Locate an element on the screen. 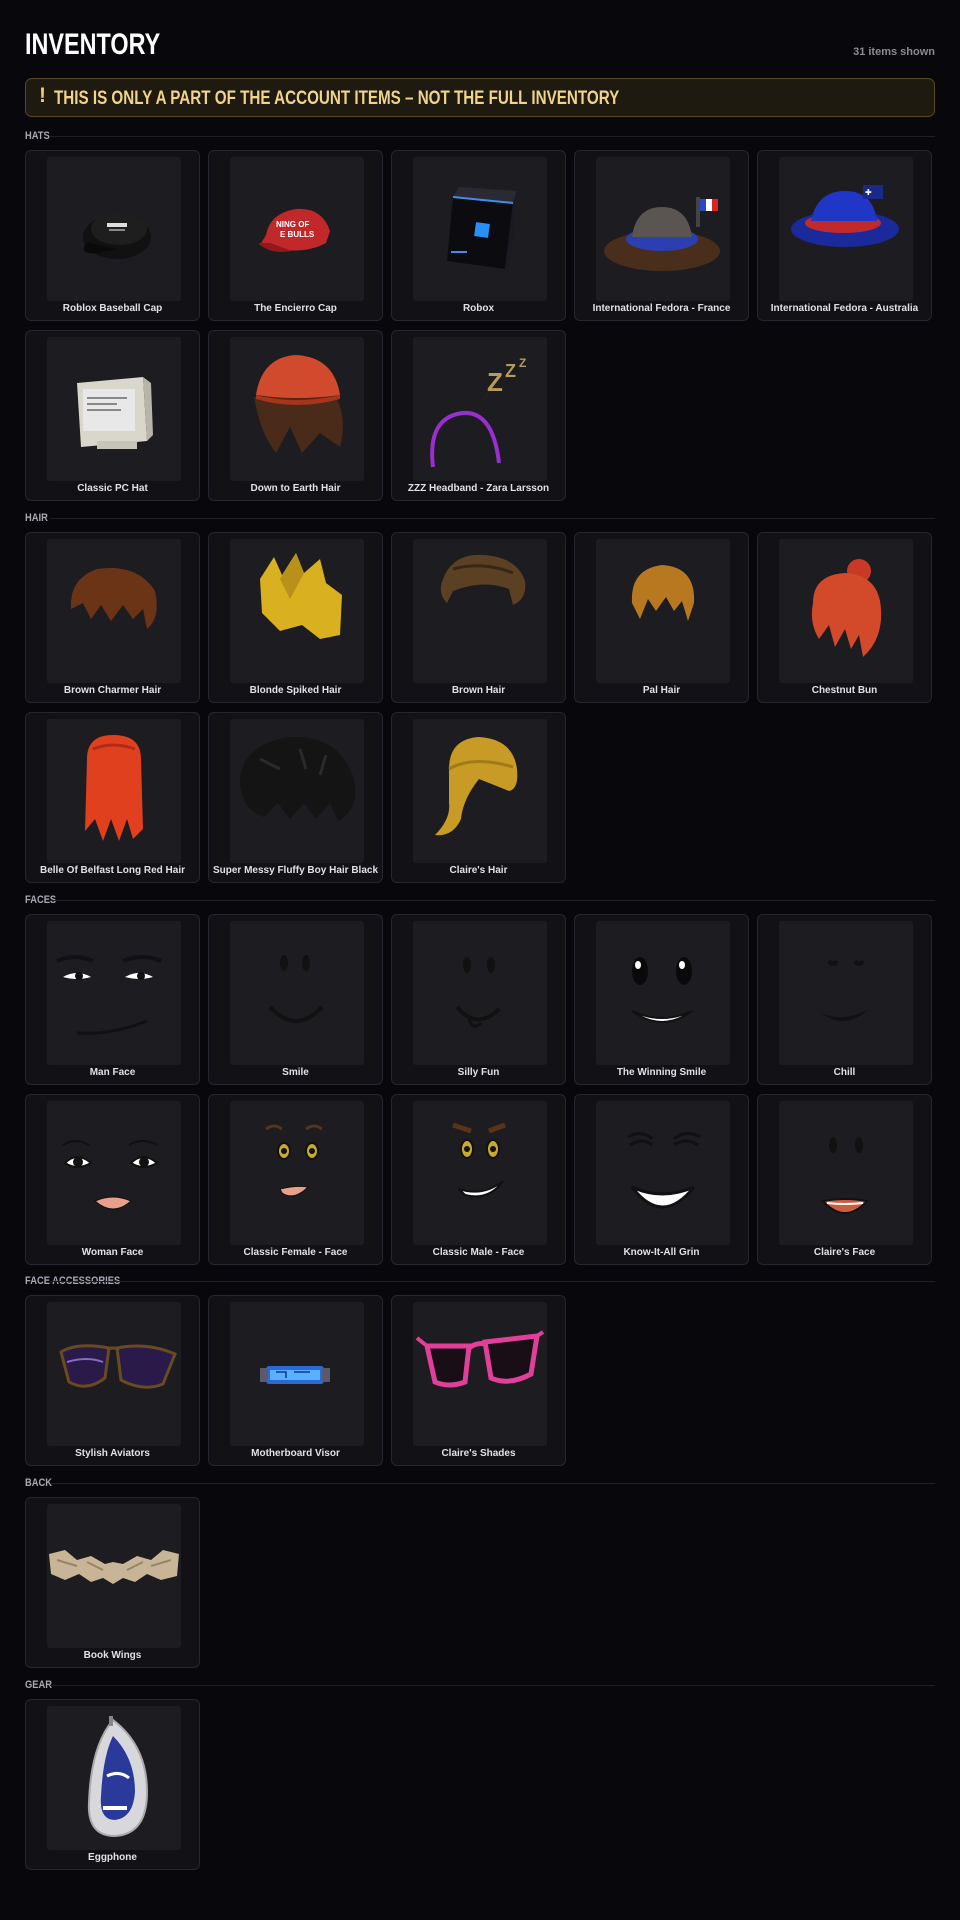  item-card-eggphone: Eggphone is located at coordinates (112, 1784).